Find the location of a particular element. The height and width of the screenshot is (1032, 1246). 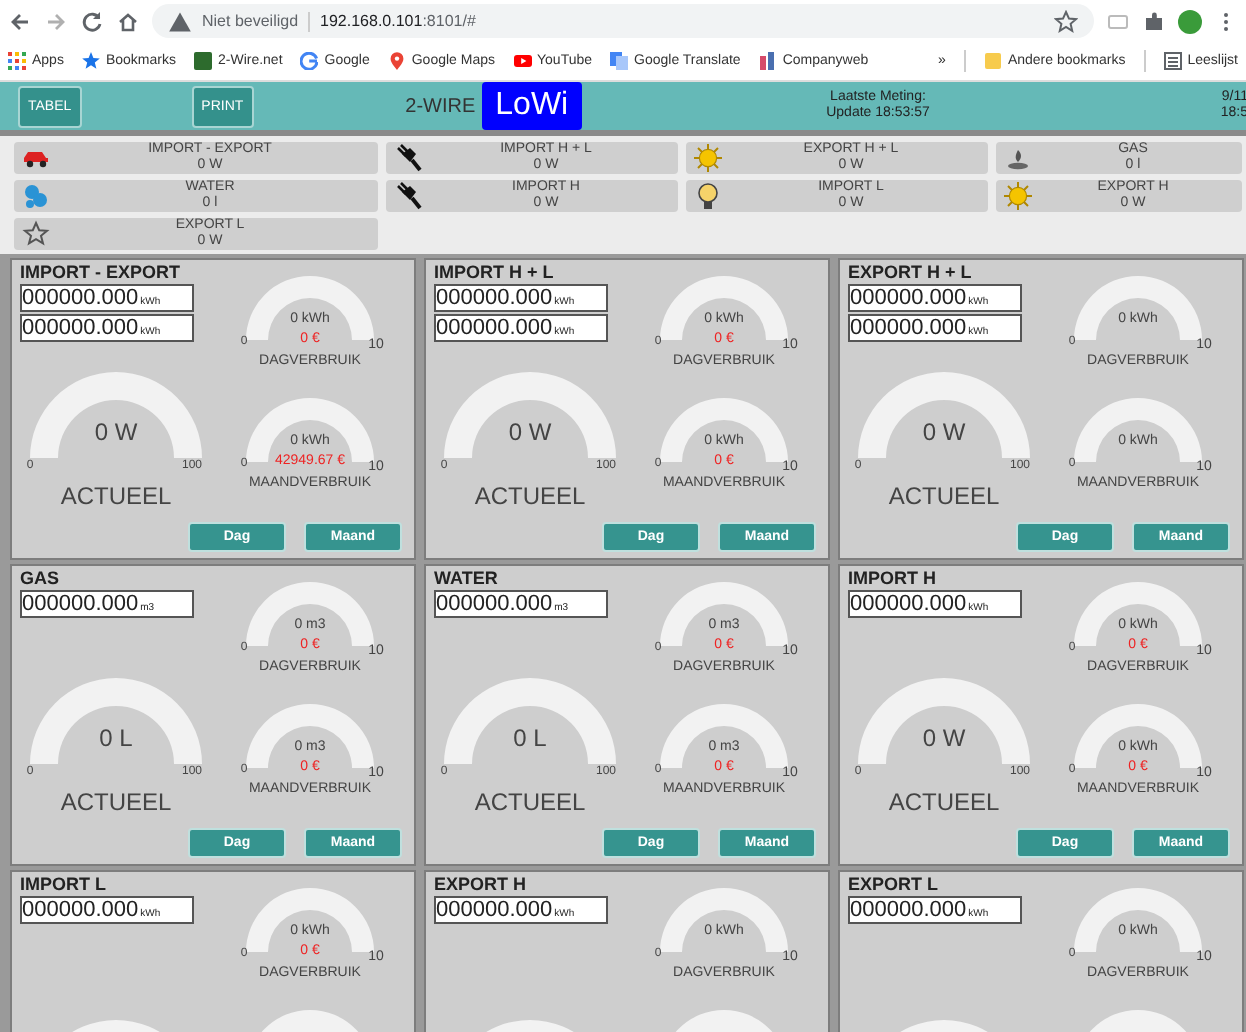

folder-icon is located at coordinates (992, 61).